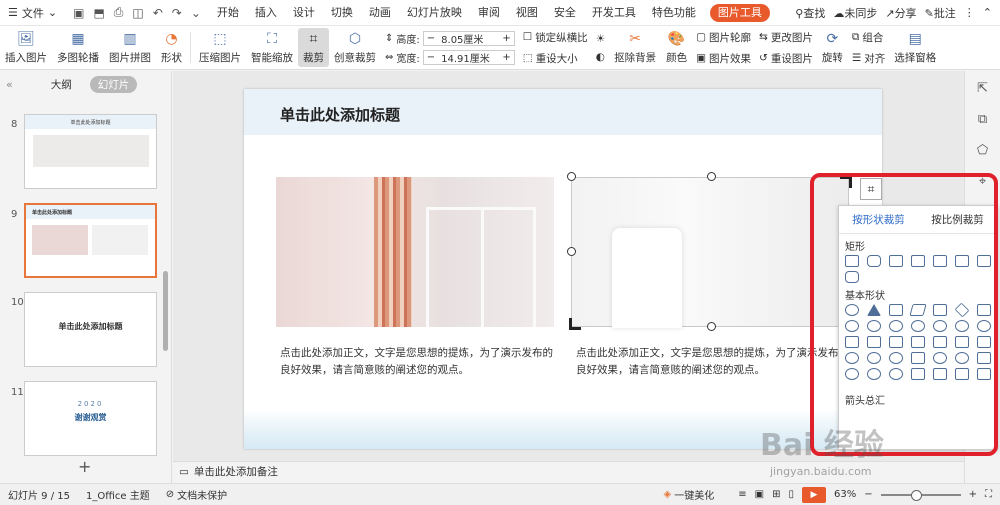 The image size is (1000, 505). Describe the element at coordinates (228, 13) in the screenshot. I see `tab-home: 开始` at that location.